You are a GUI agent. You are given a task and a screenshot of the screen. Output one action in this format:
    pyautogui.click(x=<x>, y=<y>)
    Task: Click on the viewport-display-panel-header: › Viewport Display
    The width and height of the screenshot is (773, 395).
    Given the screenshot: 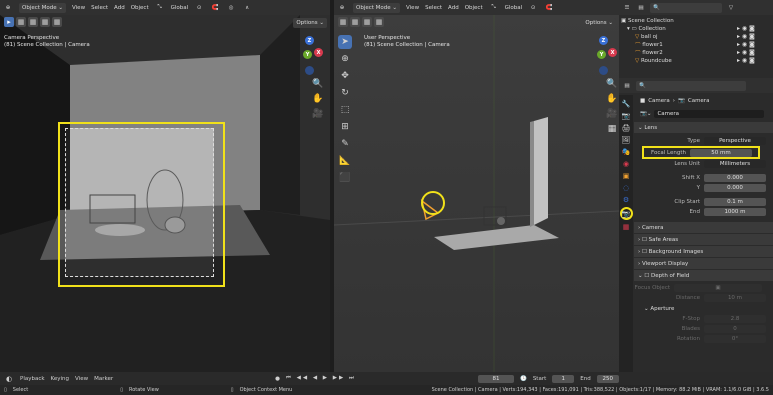 What is the action you would take?
    pyautogui.click(x=703, y=263)
    